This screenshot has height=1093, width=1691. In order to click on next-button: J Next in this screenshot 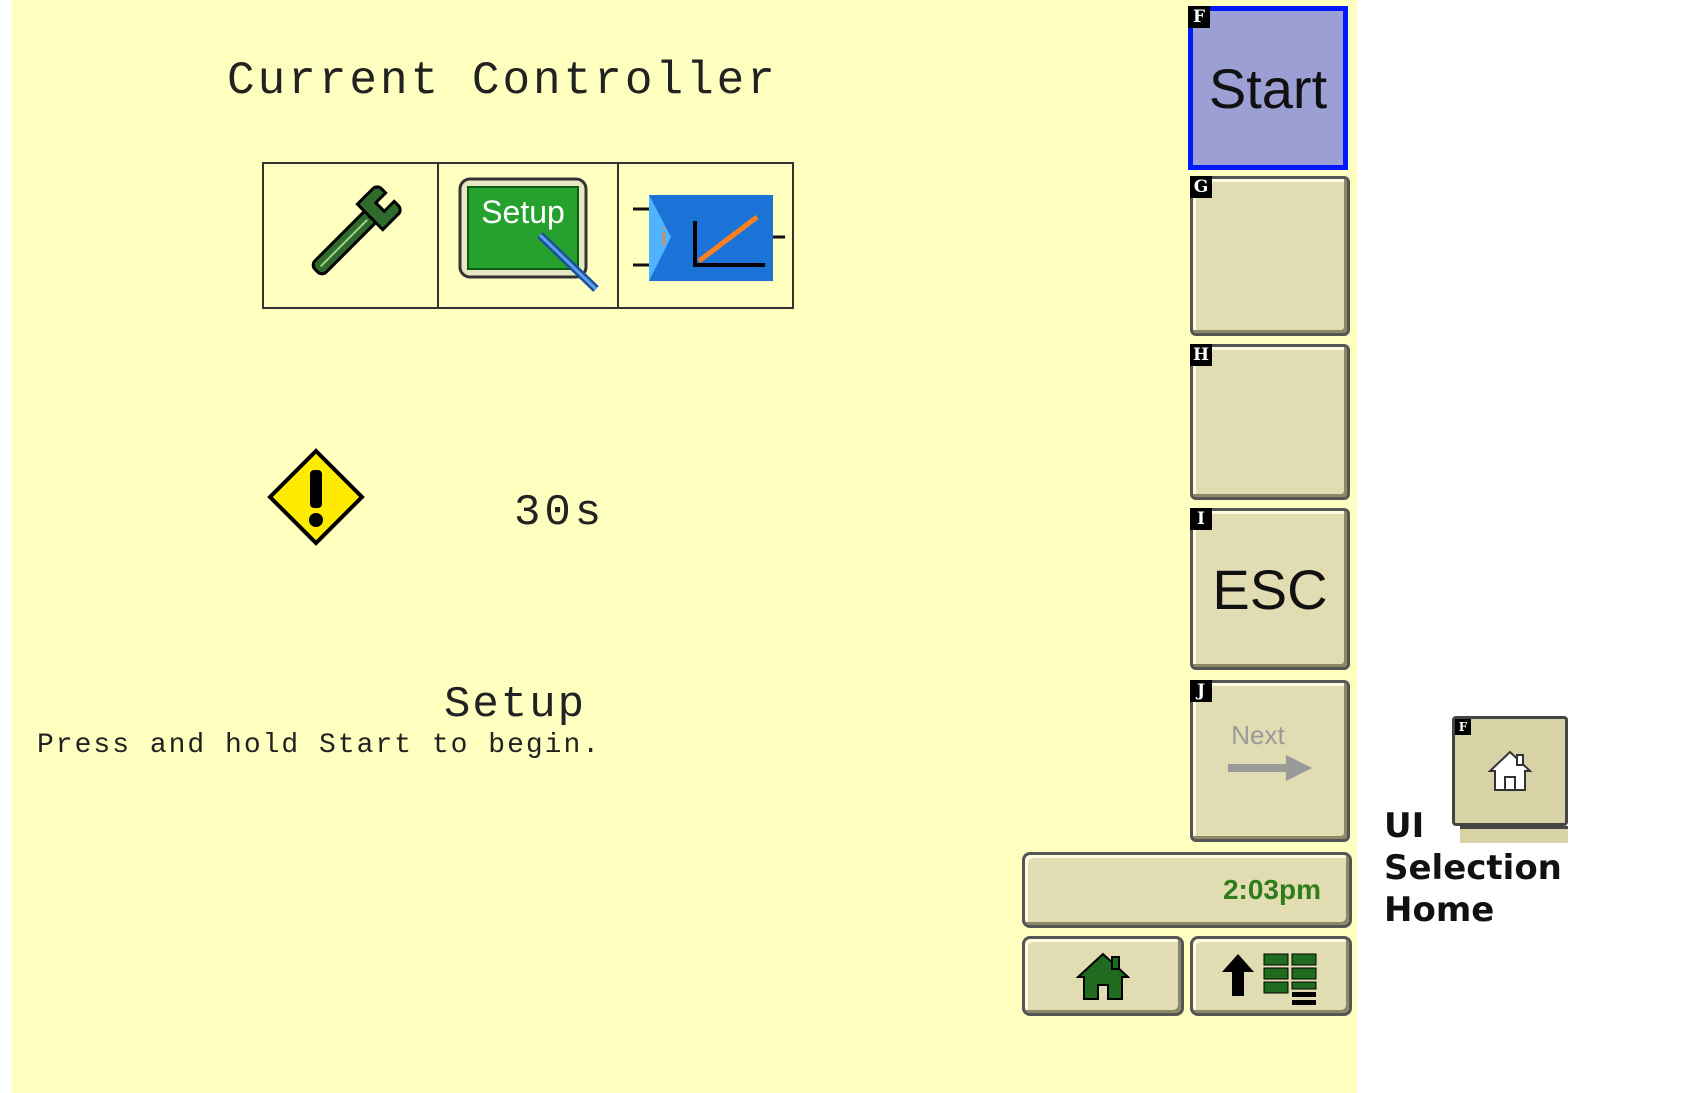, I will do `click(1270, 761)`.